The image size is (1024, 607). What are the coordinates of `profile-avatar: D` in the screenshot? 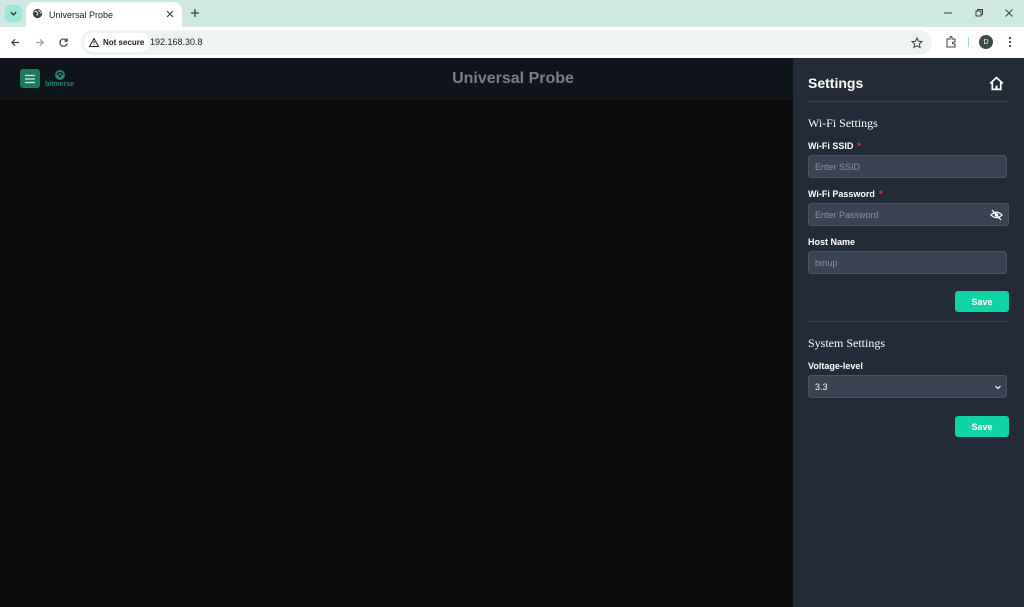 It's located at (986, 42).